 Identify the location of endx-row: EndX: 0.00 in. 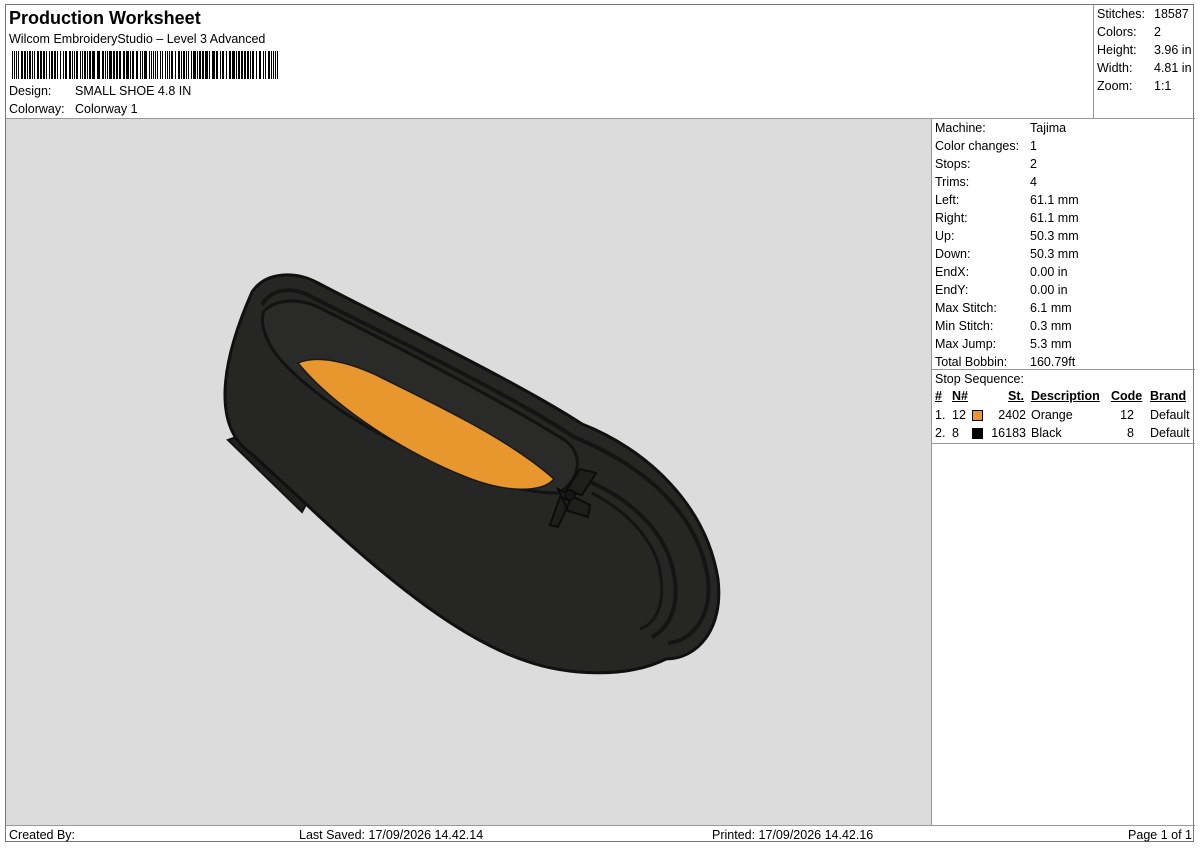
(1001, 272).